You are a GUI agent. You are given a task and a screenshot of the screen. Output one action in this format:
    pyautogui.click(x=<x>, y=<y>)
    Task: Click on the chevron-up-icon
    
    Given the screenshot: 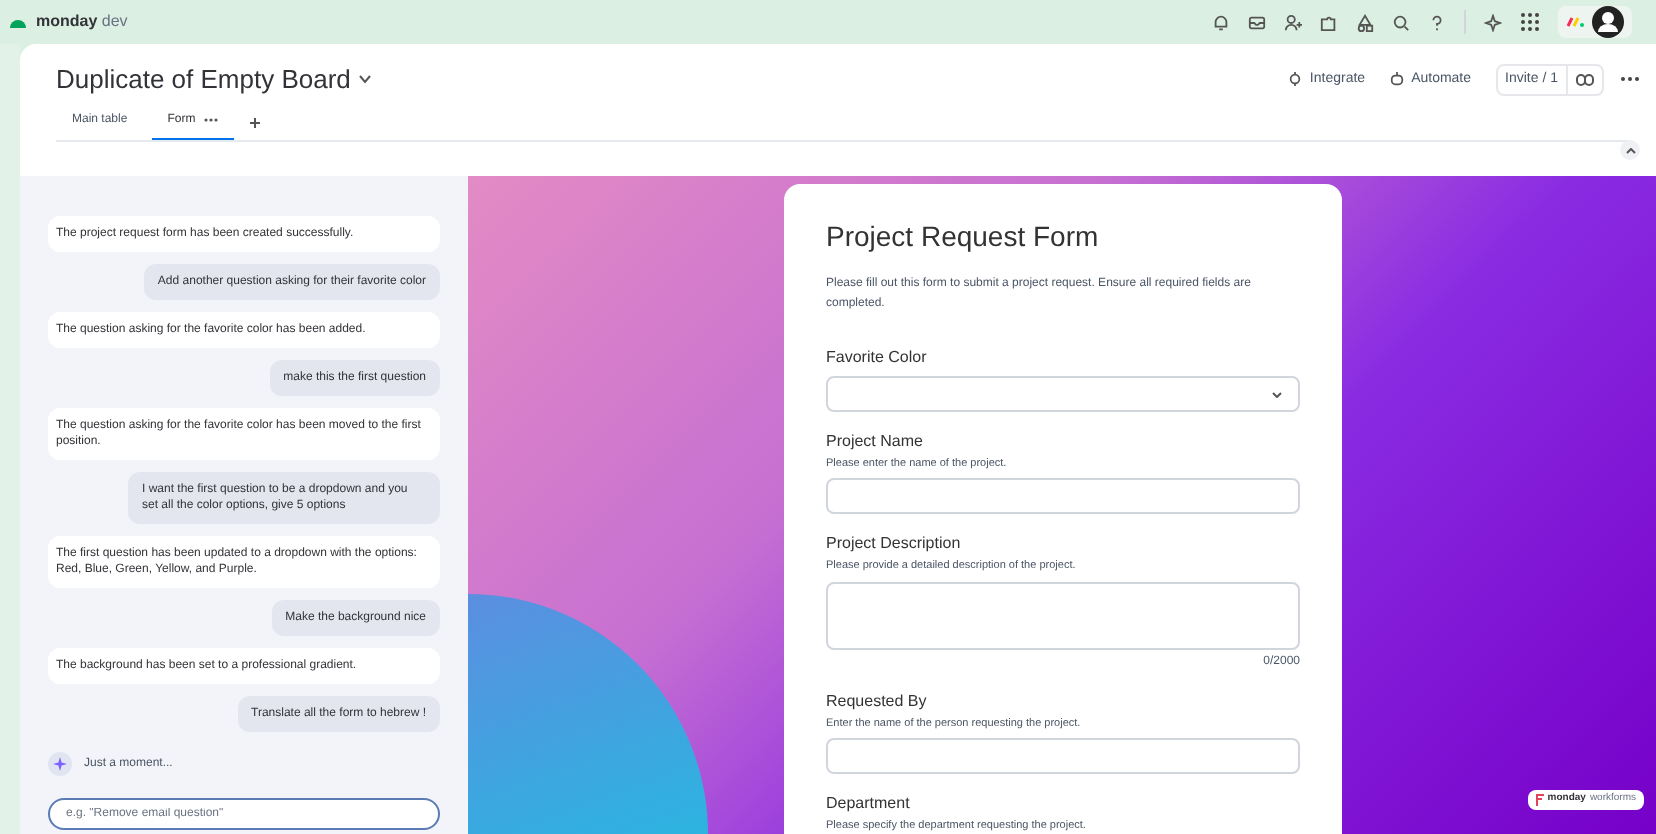 What is the action you would take?
    pyautogui.click(x=1630, y=150)
    